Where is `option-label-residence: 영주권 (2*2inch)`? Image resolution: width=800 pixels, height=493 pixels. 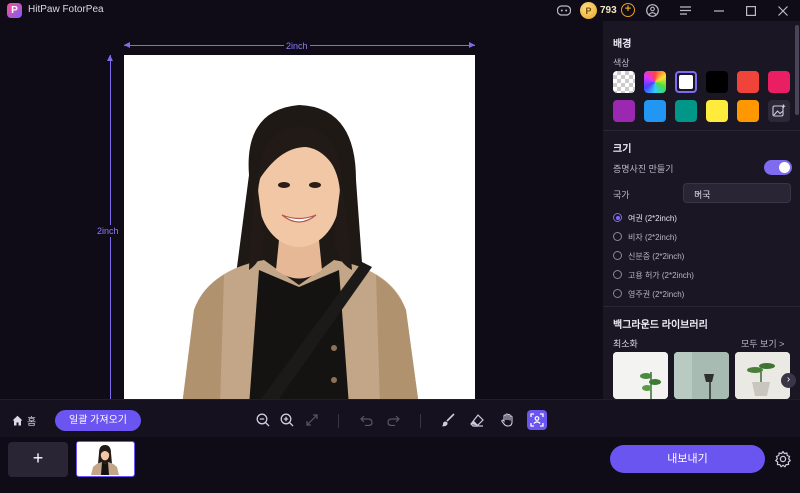 option-label-residence: 영주권 (2*2inch) is located at coordinates (656, 294).